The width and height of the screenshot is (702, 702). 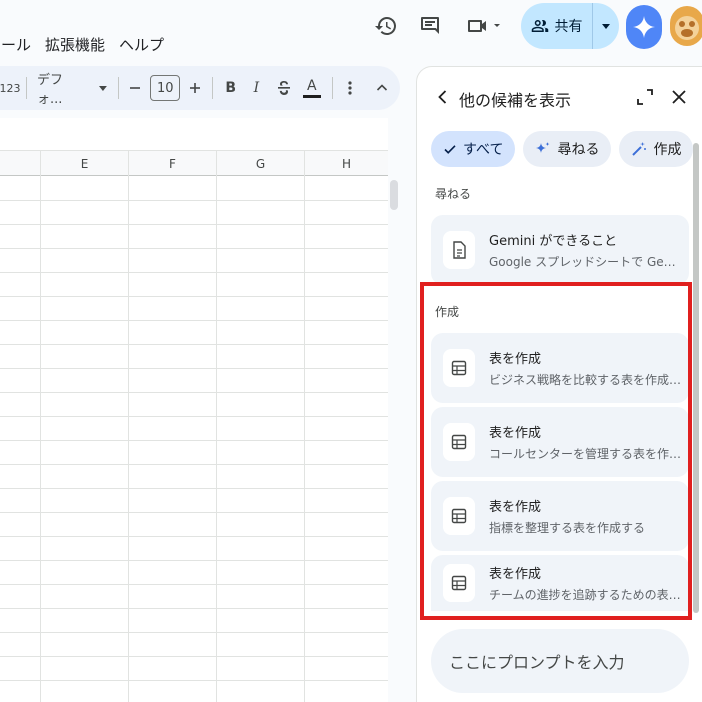 What do you see at coordinates (382, 88) in the screenshot?
I see `collapse-toolbar-icon` at bounding box center [382, 88].